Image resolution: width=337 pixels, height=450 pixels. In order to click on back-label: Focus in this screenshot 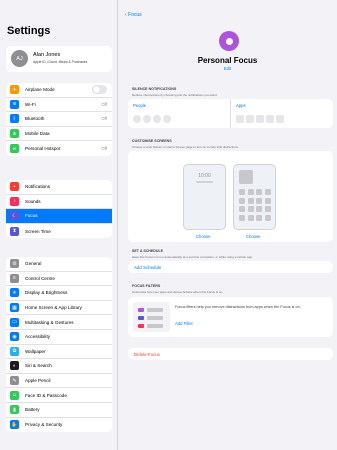, I will do `click(135, 15)`.